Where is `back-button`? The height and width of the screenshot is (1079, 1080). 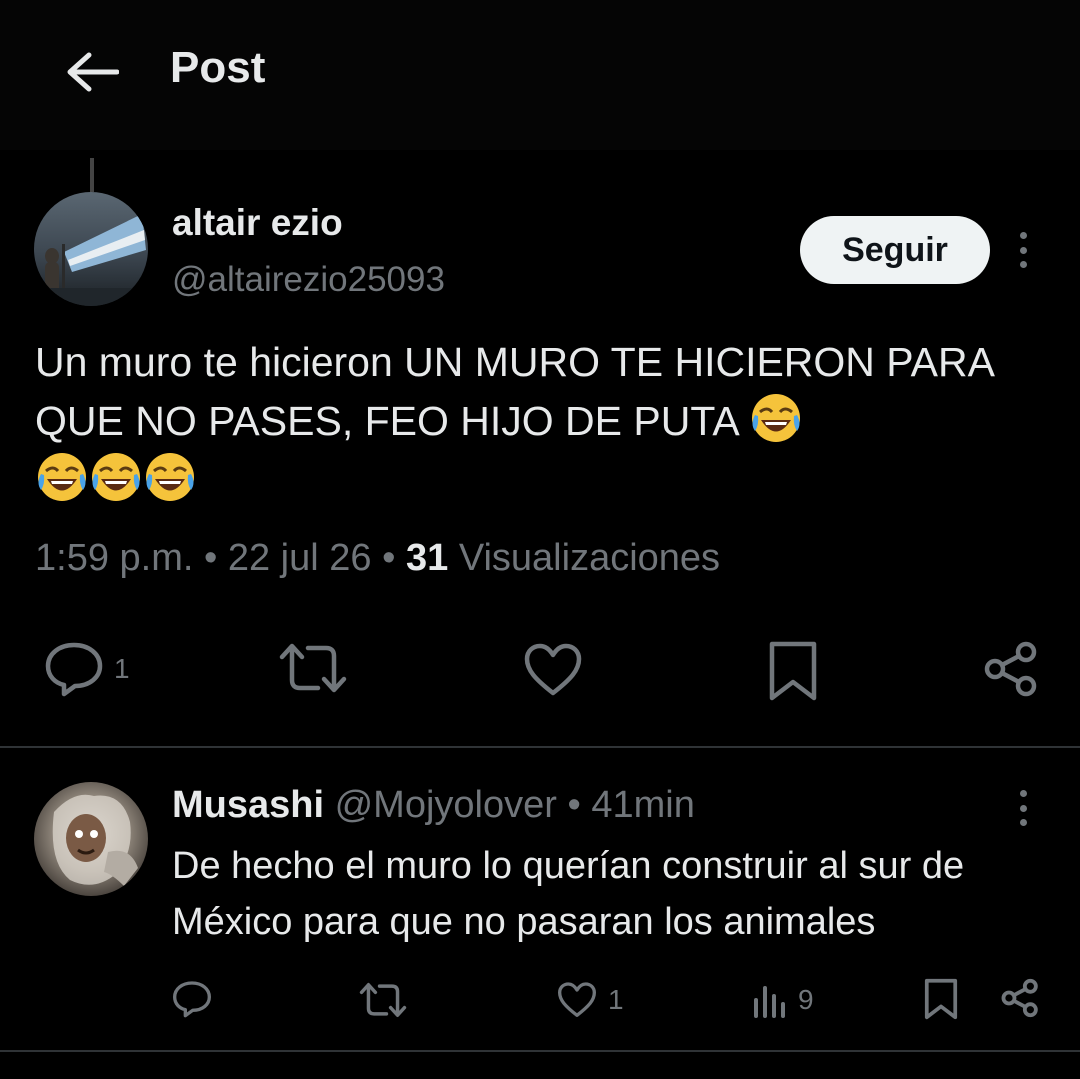 back-button is located at coordinates (92, 72).